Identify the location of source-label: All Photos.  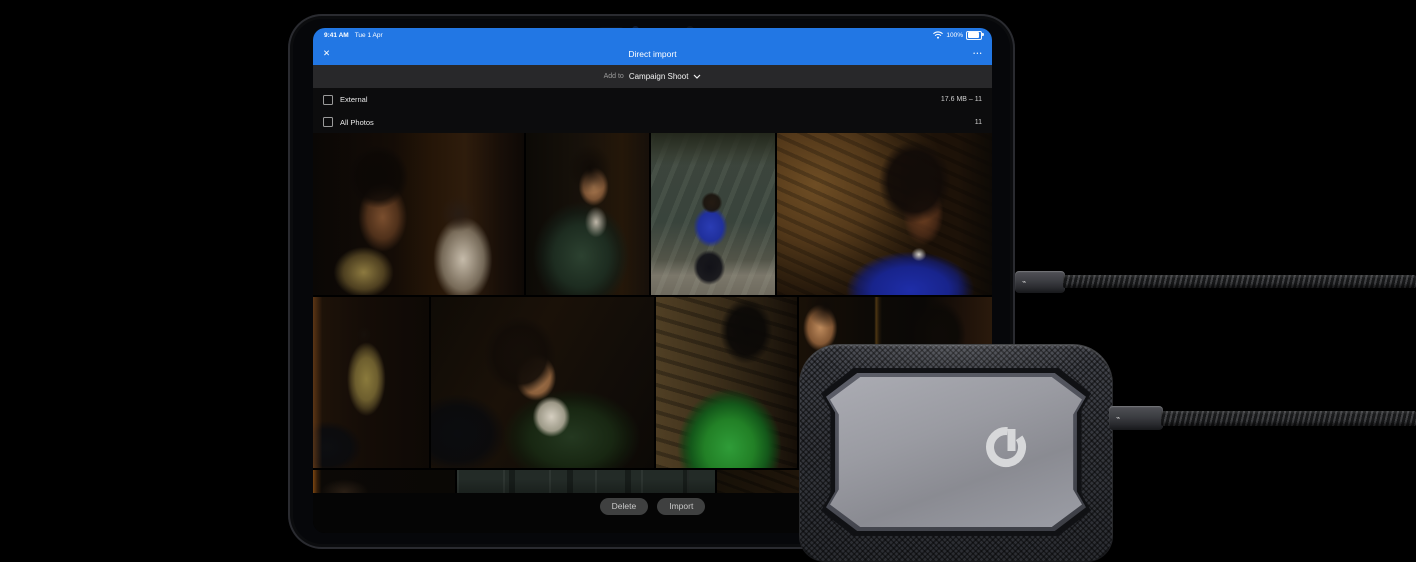
(357, 122).